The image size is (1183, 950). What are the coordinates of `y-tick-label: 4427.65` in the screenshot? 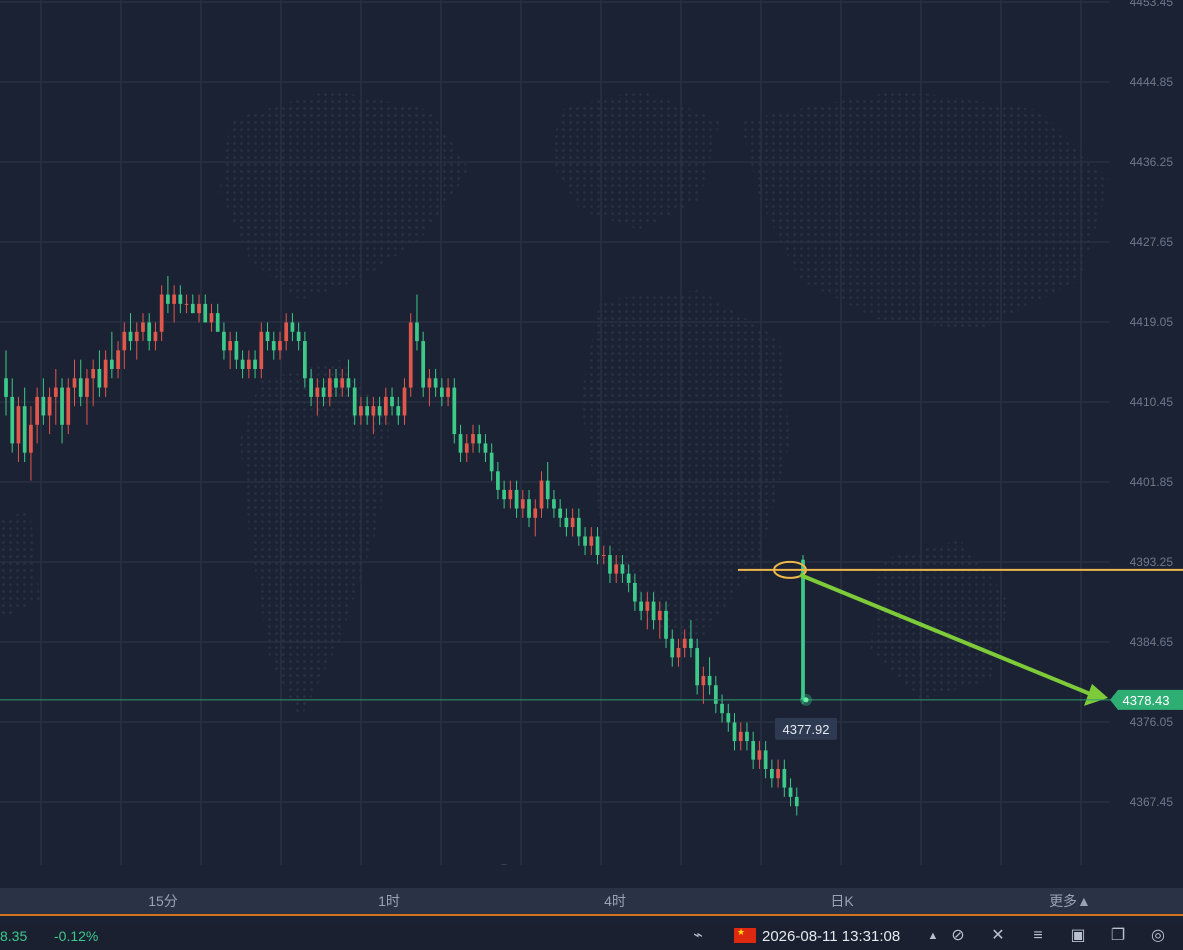 It's located at (1152, 242).